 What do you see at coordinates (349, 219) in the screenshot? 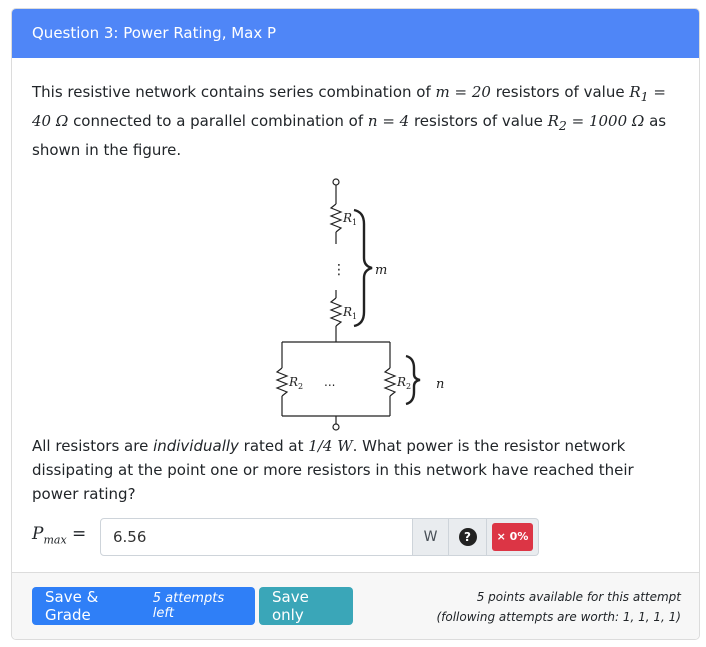
I see `r1-top-label: R1` at bounding box center [349, 219].